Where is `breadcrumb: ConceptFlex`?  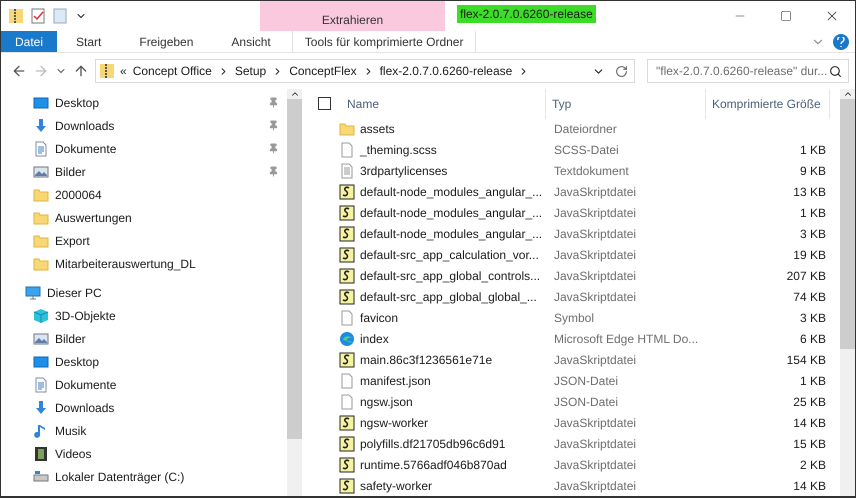
breadcrumb: ConceptFlex is located at coordinates (323, 71).